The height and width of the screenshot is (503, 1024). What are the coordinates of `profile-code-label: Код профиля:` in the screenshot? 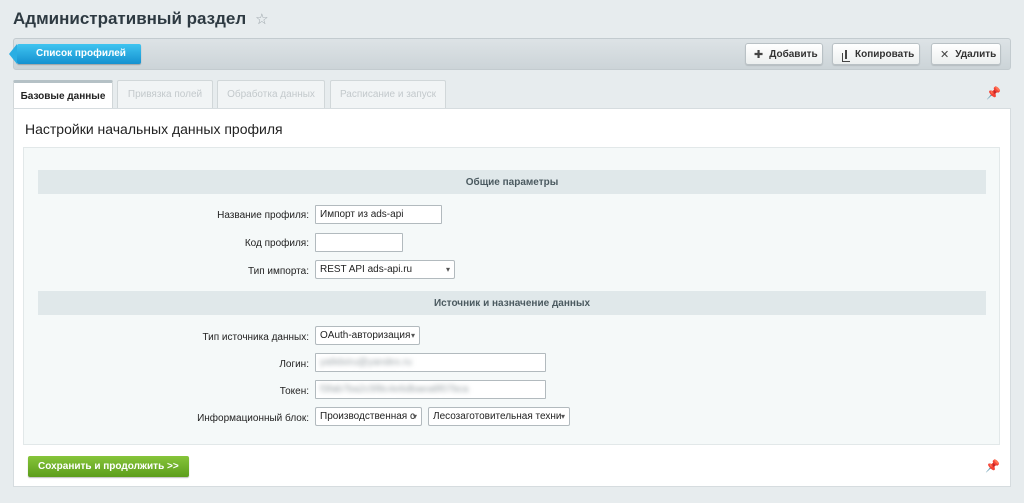 It's located at (276, 243).